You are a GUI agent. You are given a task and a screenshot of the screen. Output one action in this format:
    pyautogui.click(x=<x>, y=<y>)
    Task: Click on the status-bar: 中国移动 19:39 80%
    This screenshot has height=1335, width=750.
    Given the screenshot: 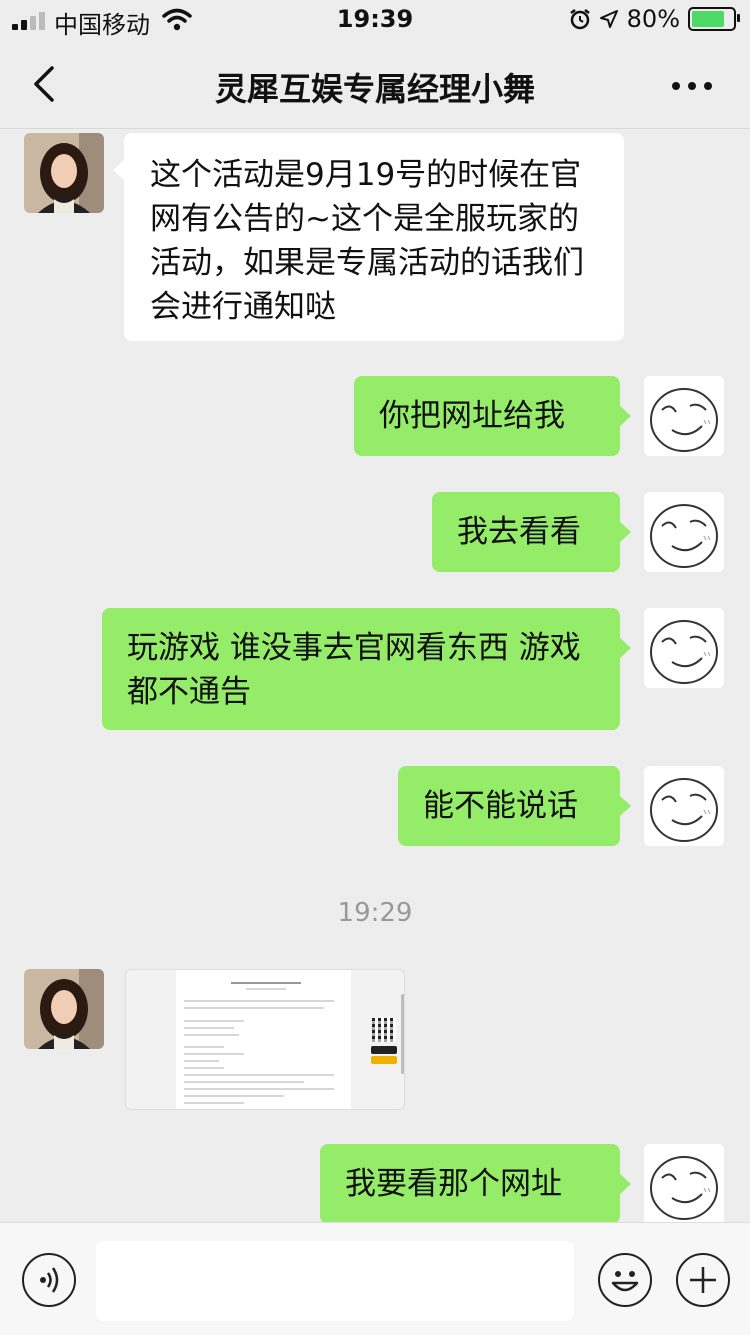 What is the action you would take?
    pyautogui.click(x=375, y=20)
    